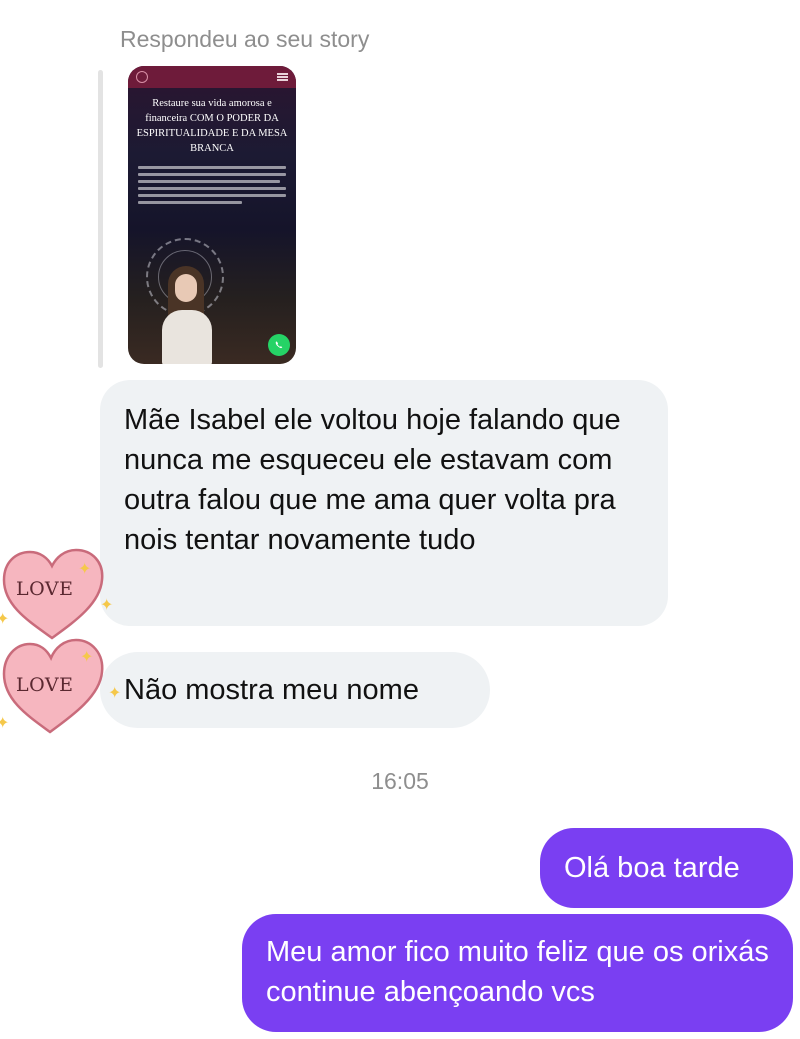 This screenshot has width=800, height=1039. I want to click on story-reply-label: Respondeu ao seu story, so click(245, 39).